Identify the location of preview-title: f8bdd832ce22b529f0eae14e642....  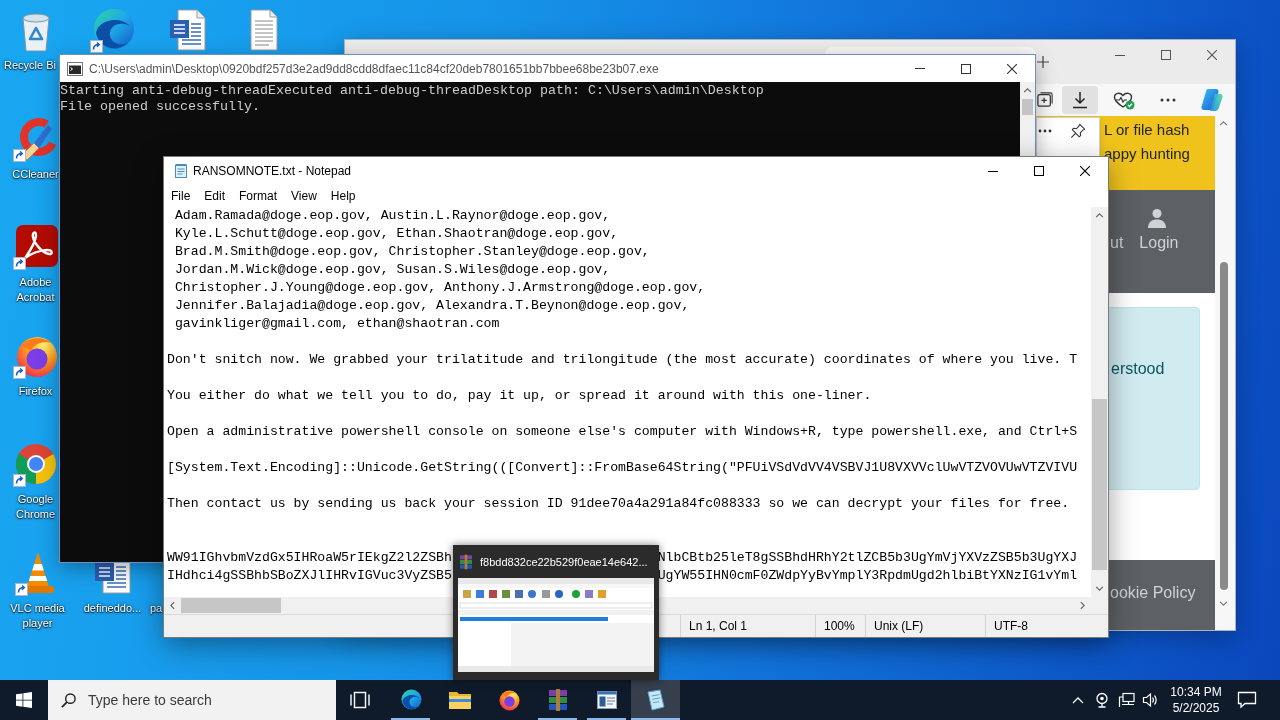
(564, 561).